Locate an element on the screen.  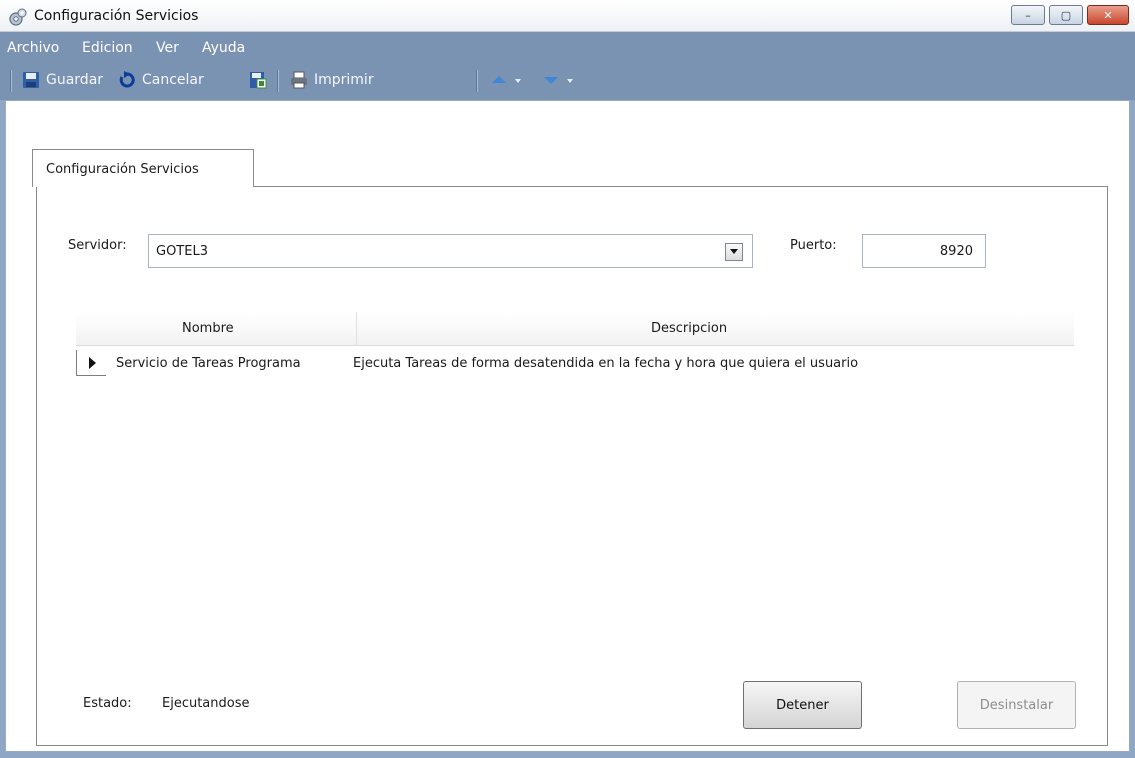
minimize-icon: – is located at coordinates (1028, 15).